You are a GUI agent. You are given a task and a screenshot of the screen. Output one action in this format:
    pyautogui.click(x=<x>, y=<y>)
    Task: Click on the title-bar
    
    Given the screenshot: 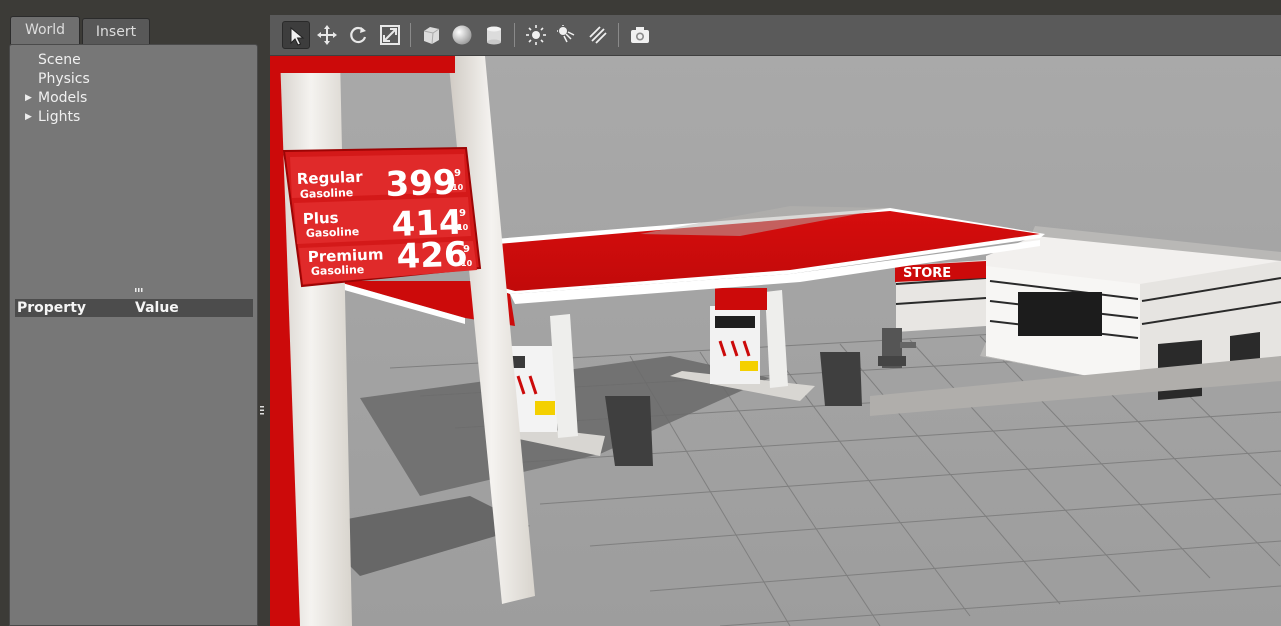 What is the action you would take?
    pyautogui.click(x=640, y=4)
    